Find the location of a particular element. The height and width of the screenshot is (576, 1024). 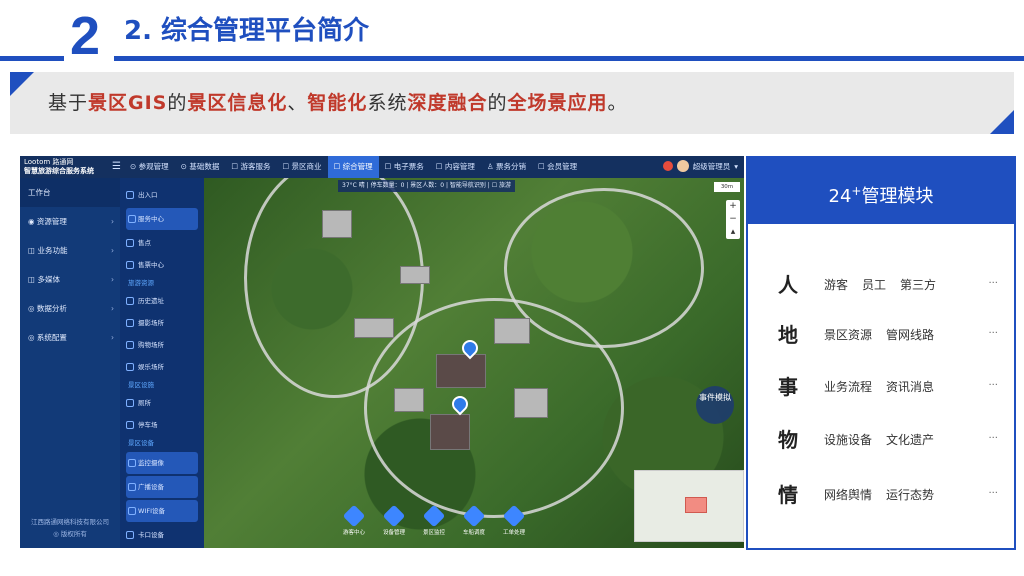

dock-monitoring: 景区监控 is located at coordinates (434, 520).